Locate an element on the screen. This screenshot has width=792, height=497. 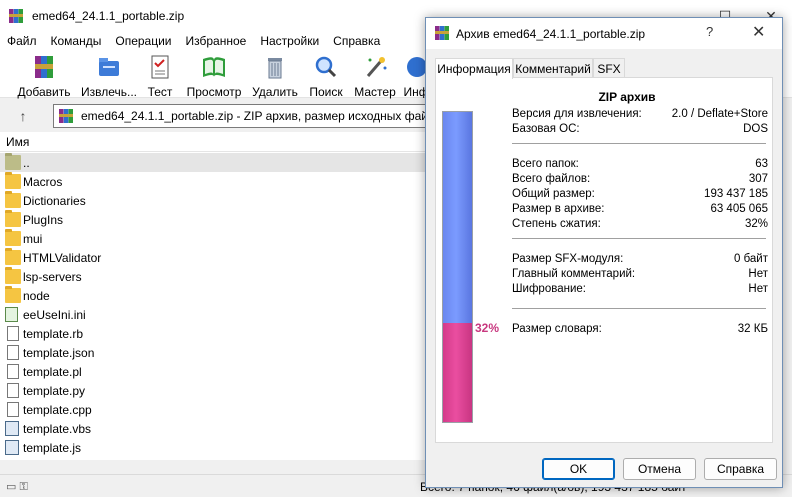
add-button: Добавить is located at coordinates (44, 76).